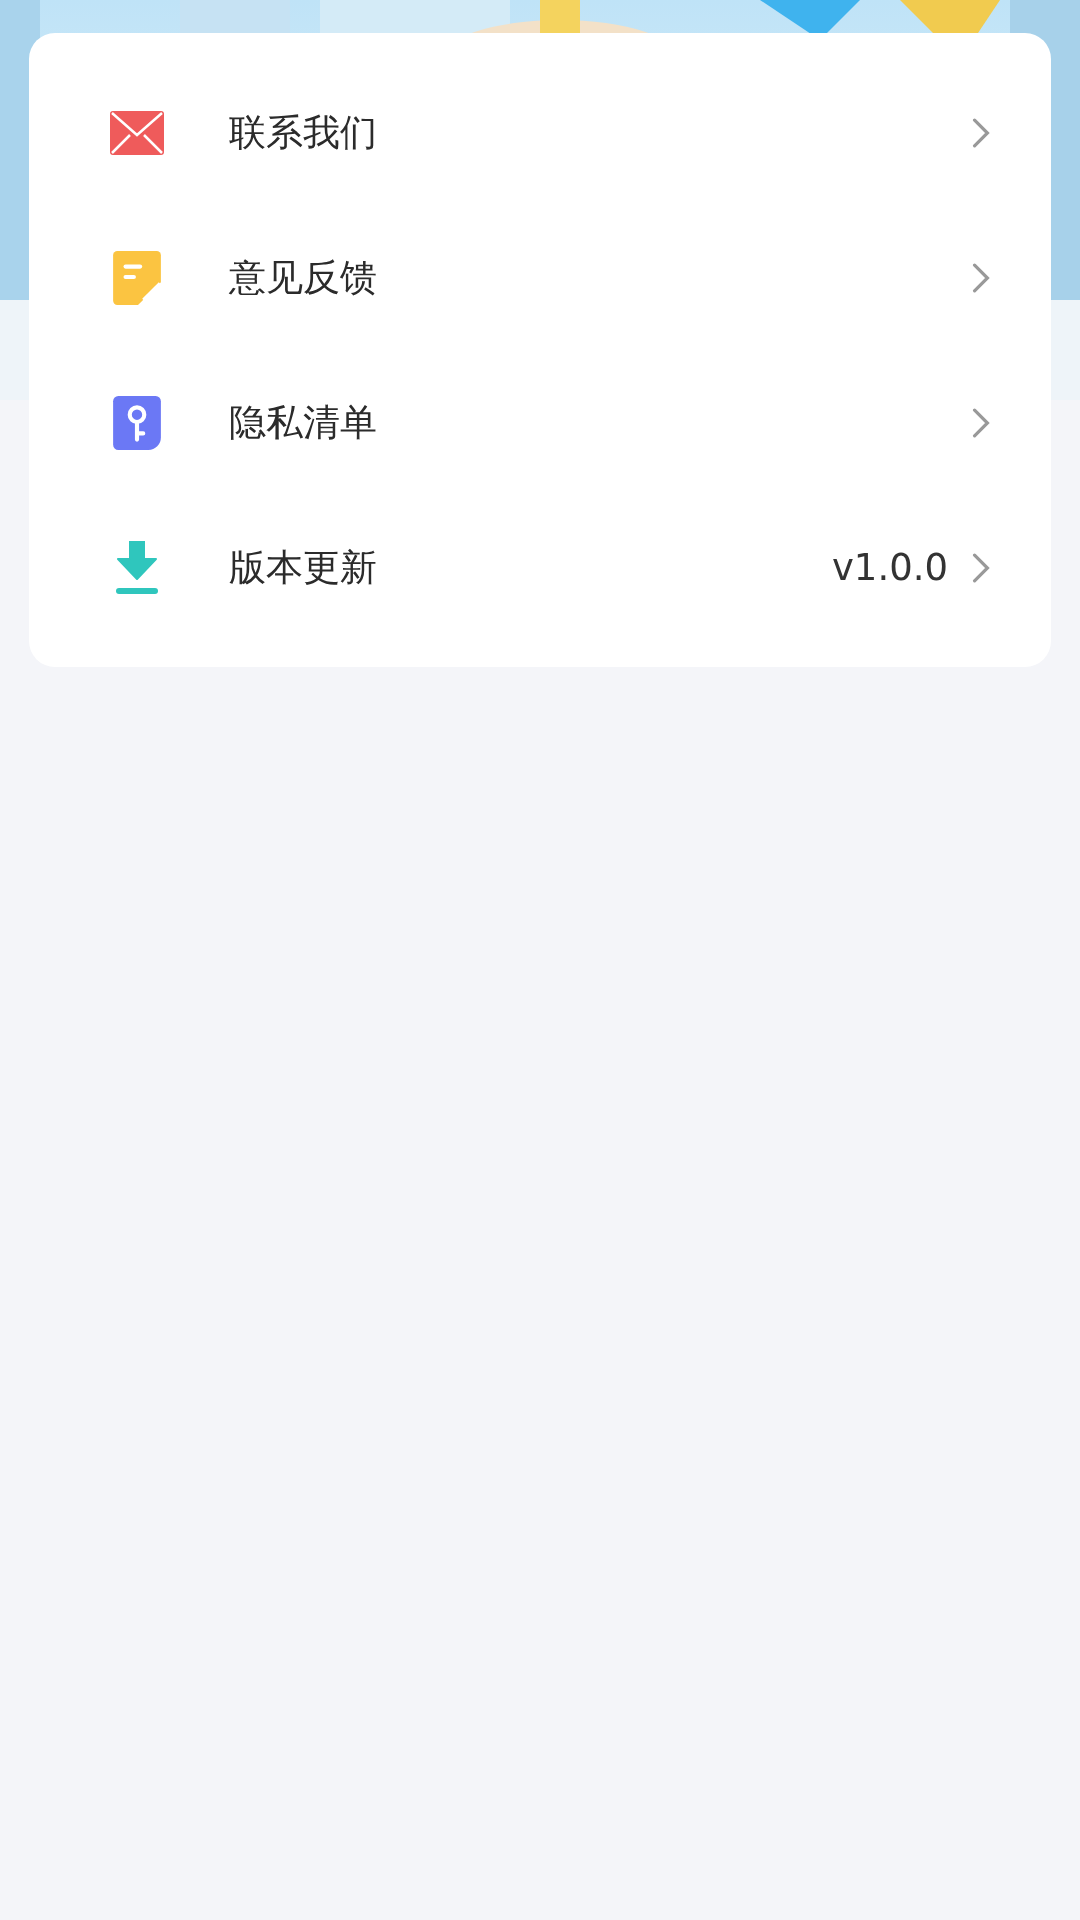 The width and height of the screenshot is (1080, 1920). Describe the element at coordinates (540, 277) in the screenshot. I see `menu-item: 意见反馈` at that location.